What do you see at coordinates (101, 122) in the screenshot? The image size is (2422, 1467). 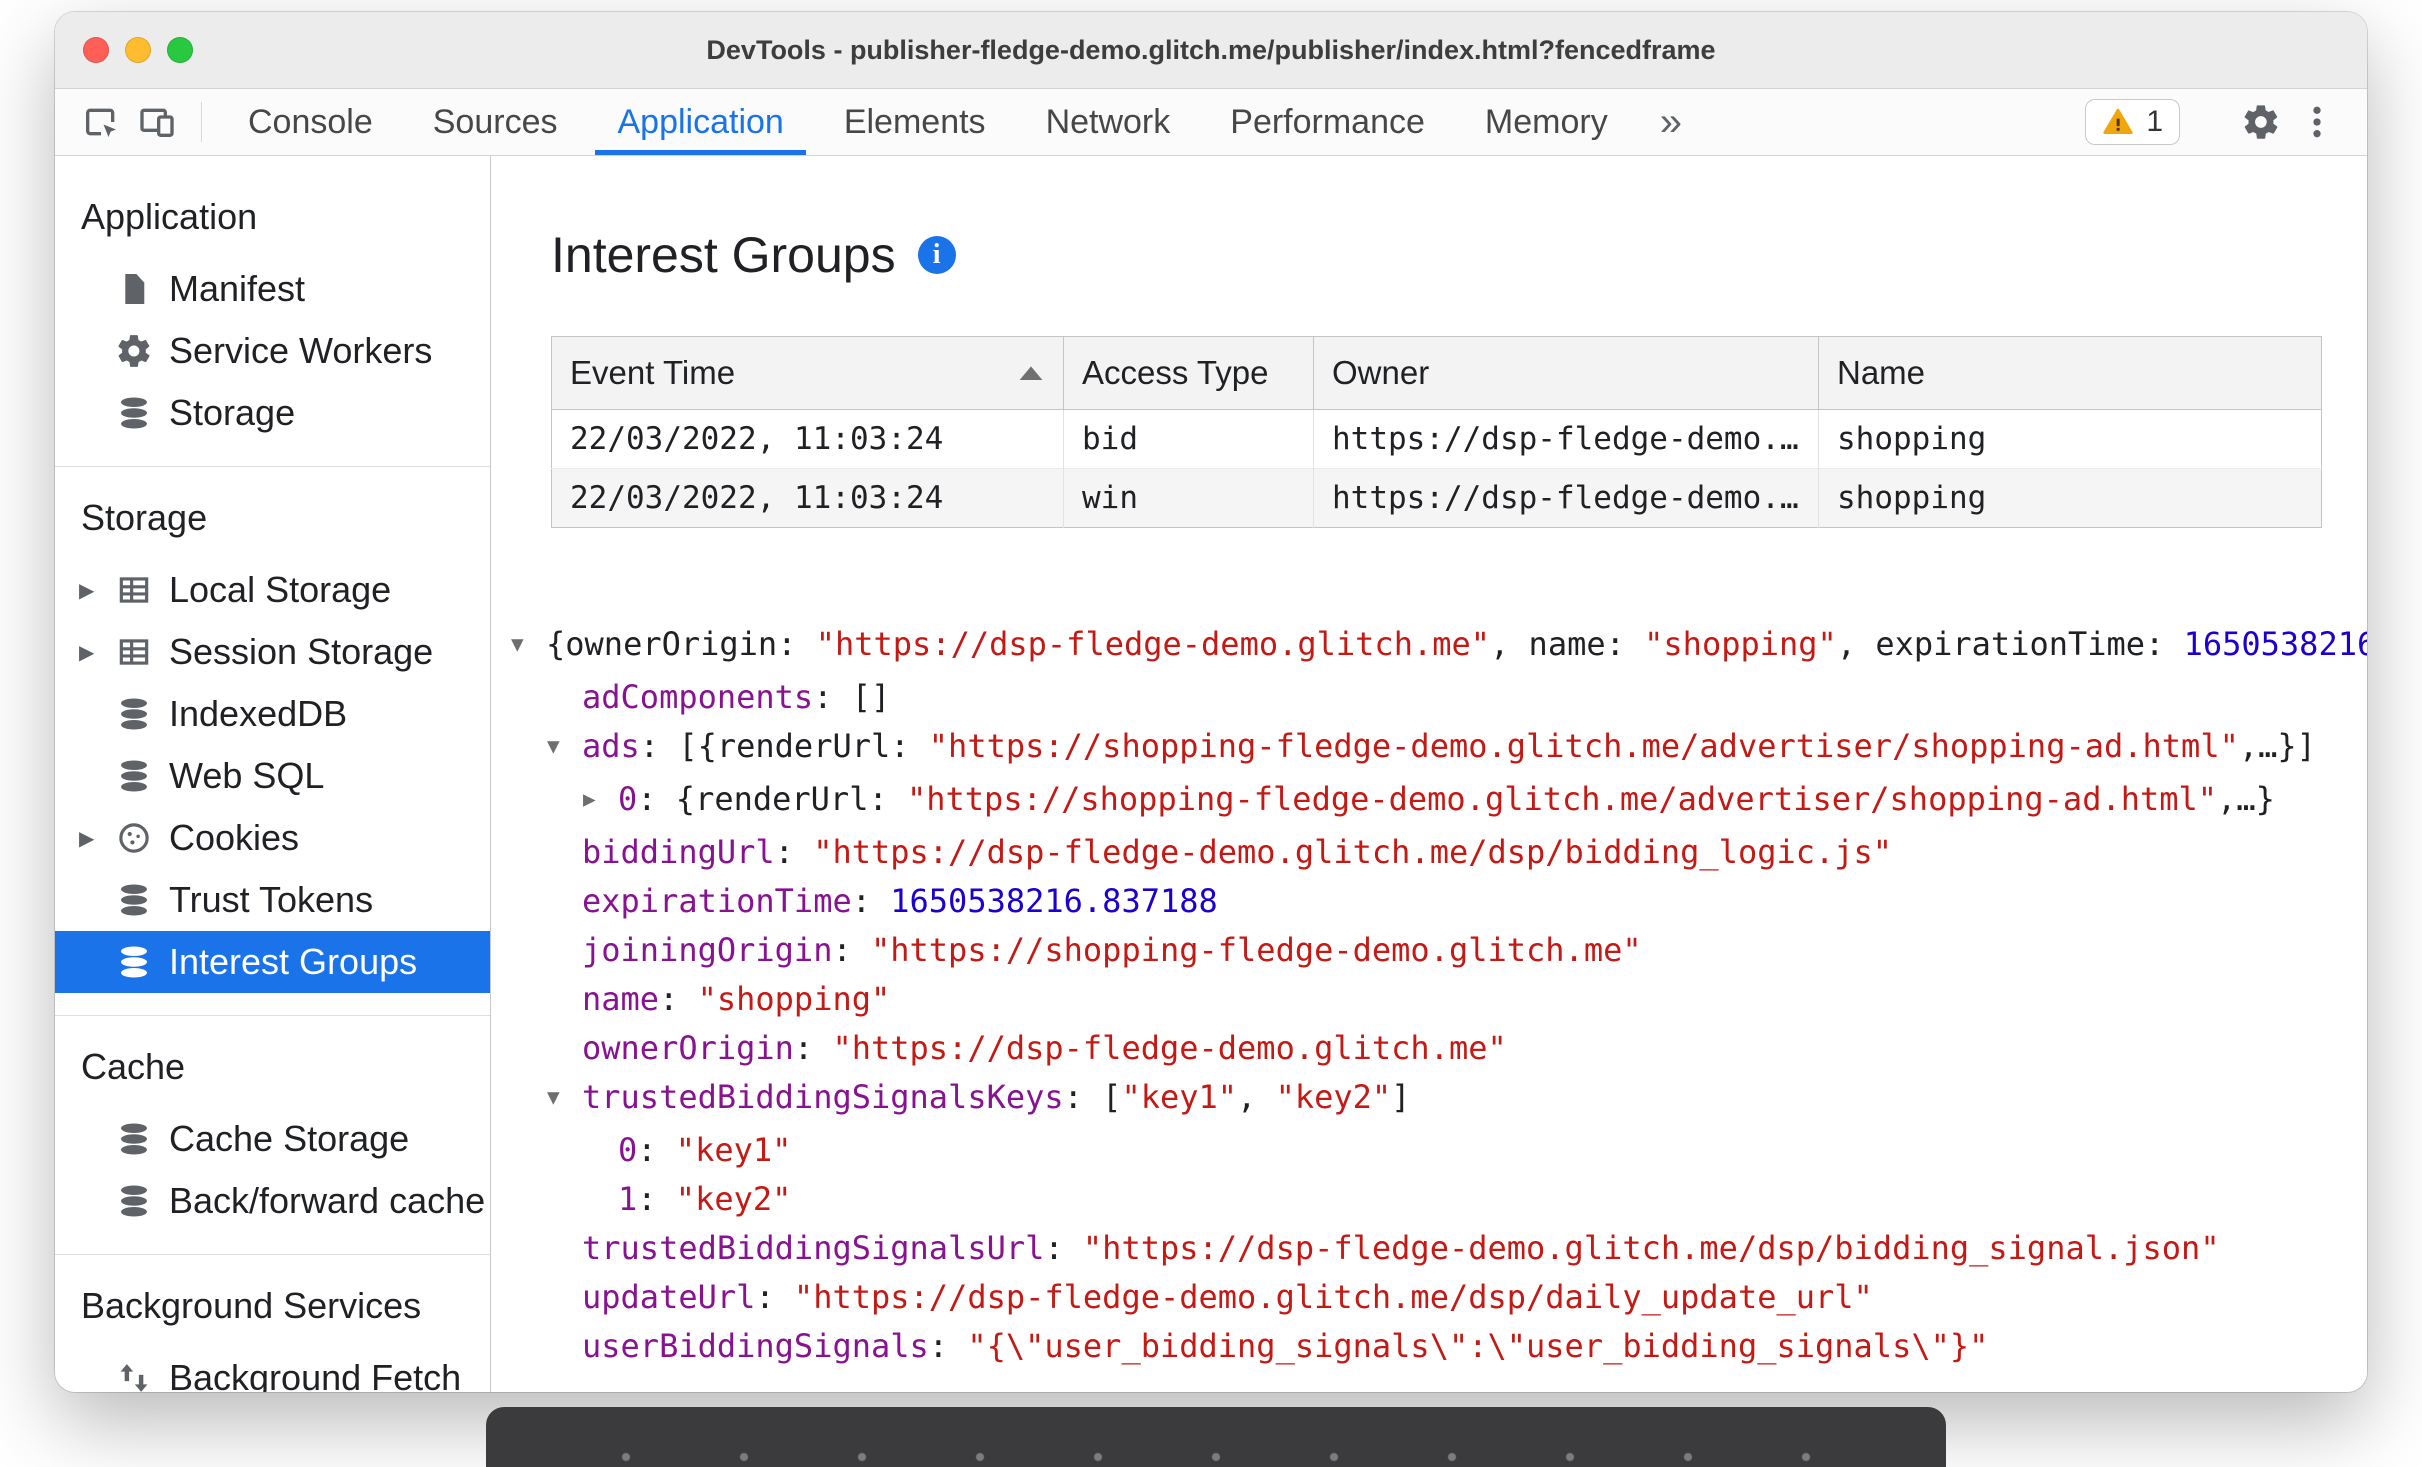 I see `inspect-element-button` at bounding box center [101, 122].